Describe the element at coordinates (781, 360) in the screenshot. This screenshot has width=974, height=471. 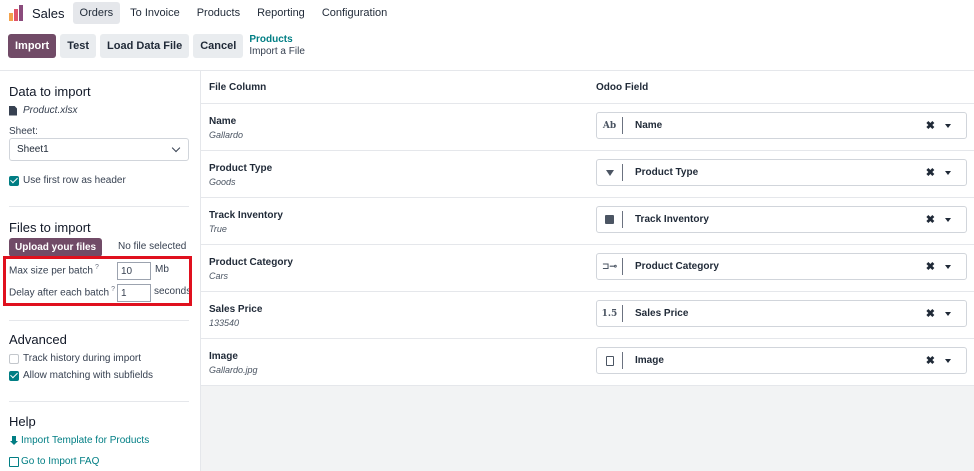
I see `odoo-field-select: Image ✖` at that location.